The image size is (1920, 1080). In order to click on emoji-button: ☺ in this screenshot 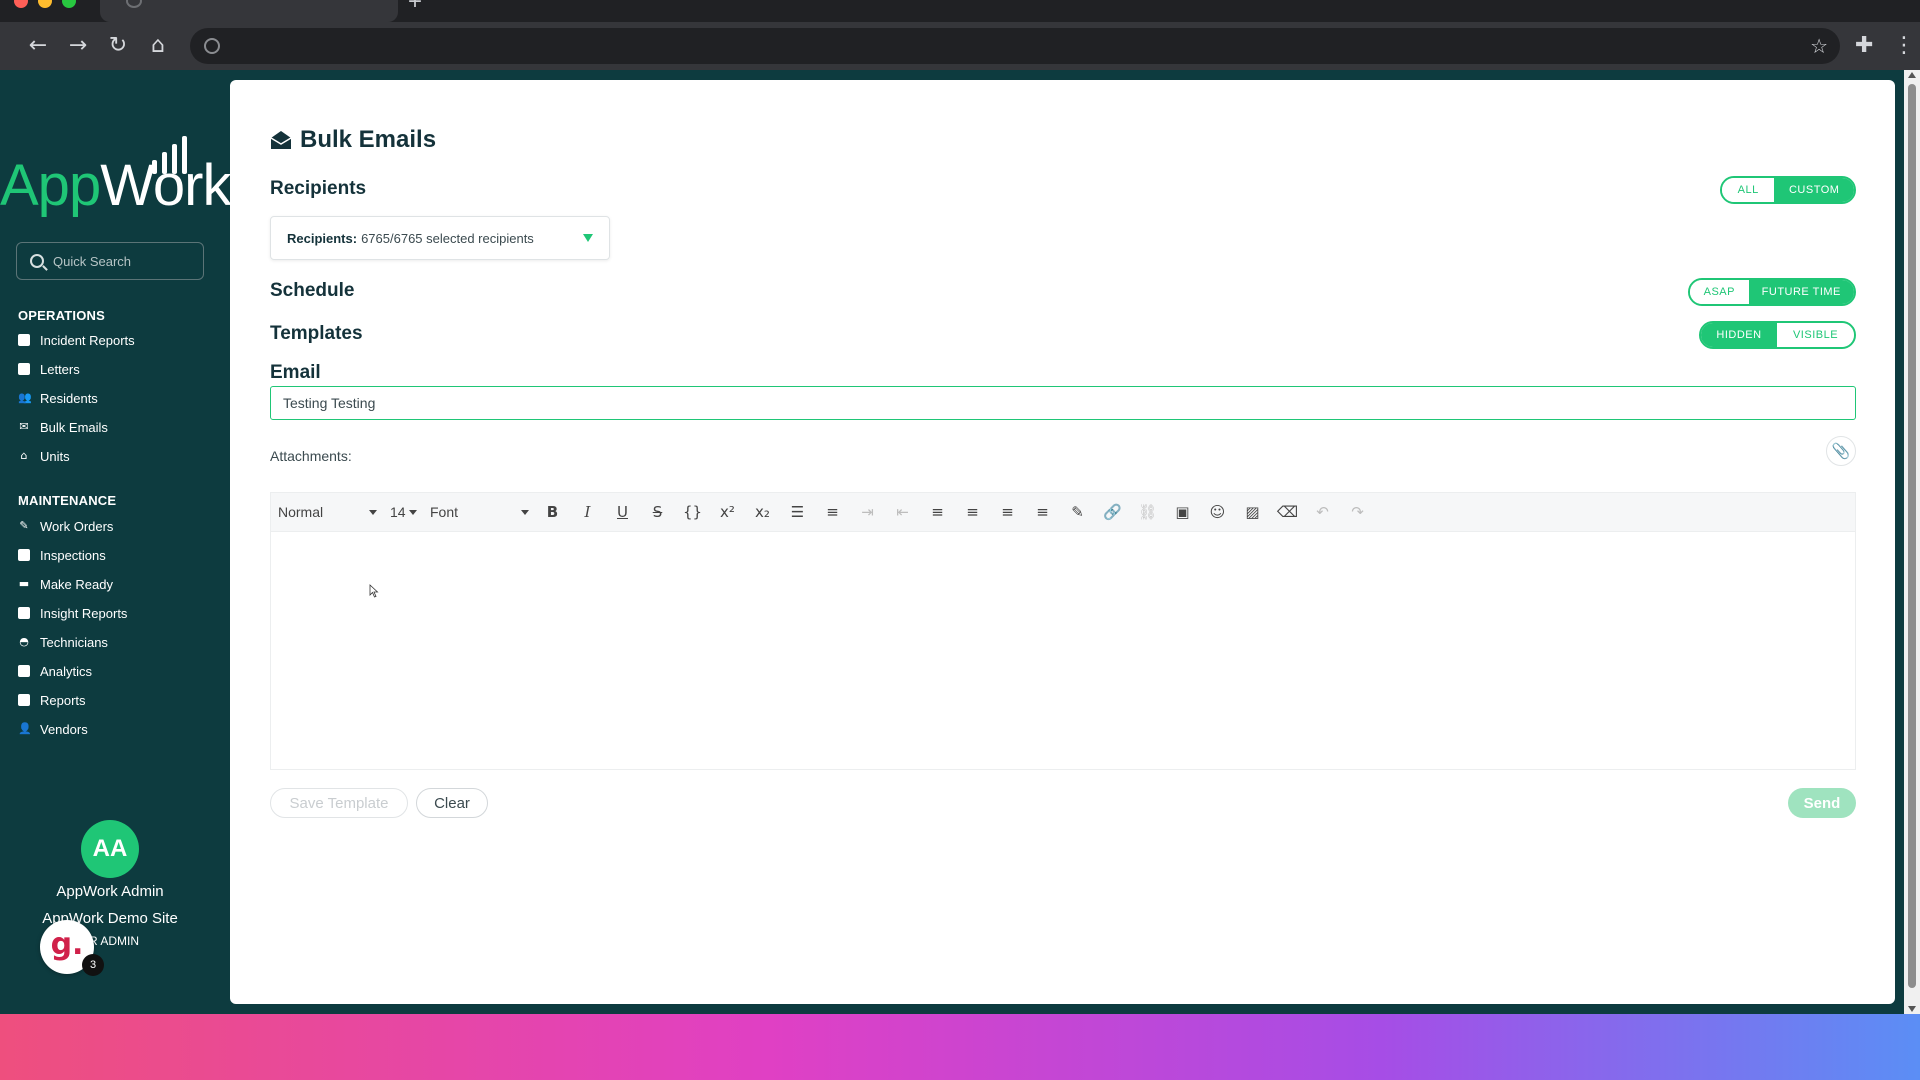, I will do `click(1217, 512)`.